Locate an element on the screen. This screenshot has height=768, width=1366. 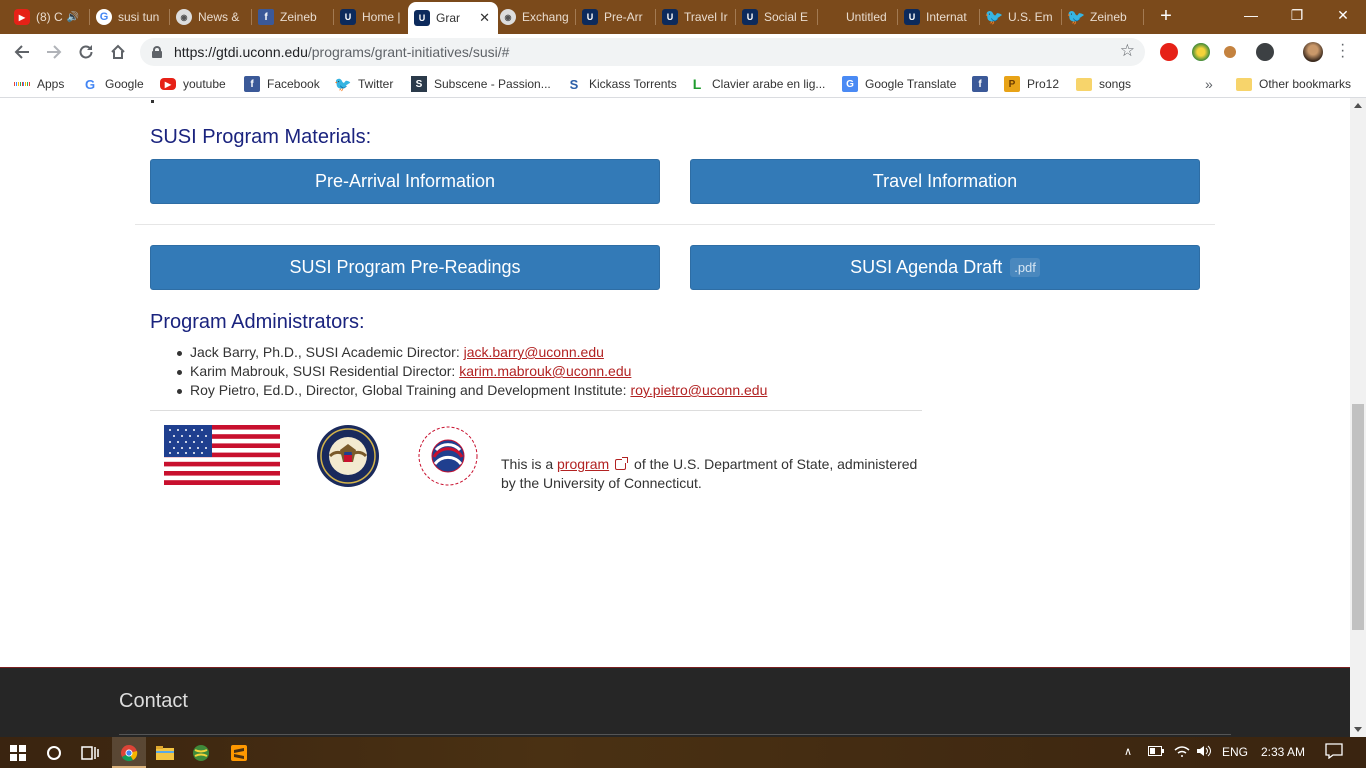
google-icon: G is located at coordinates (90, 84).